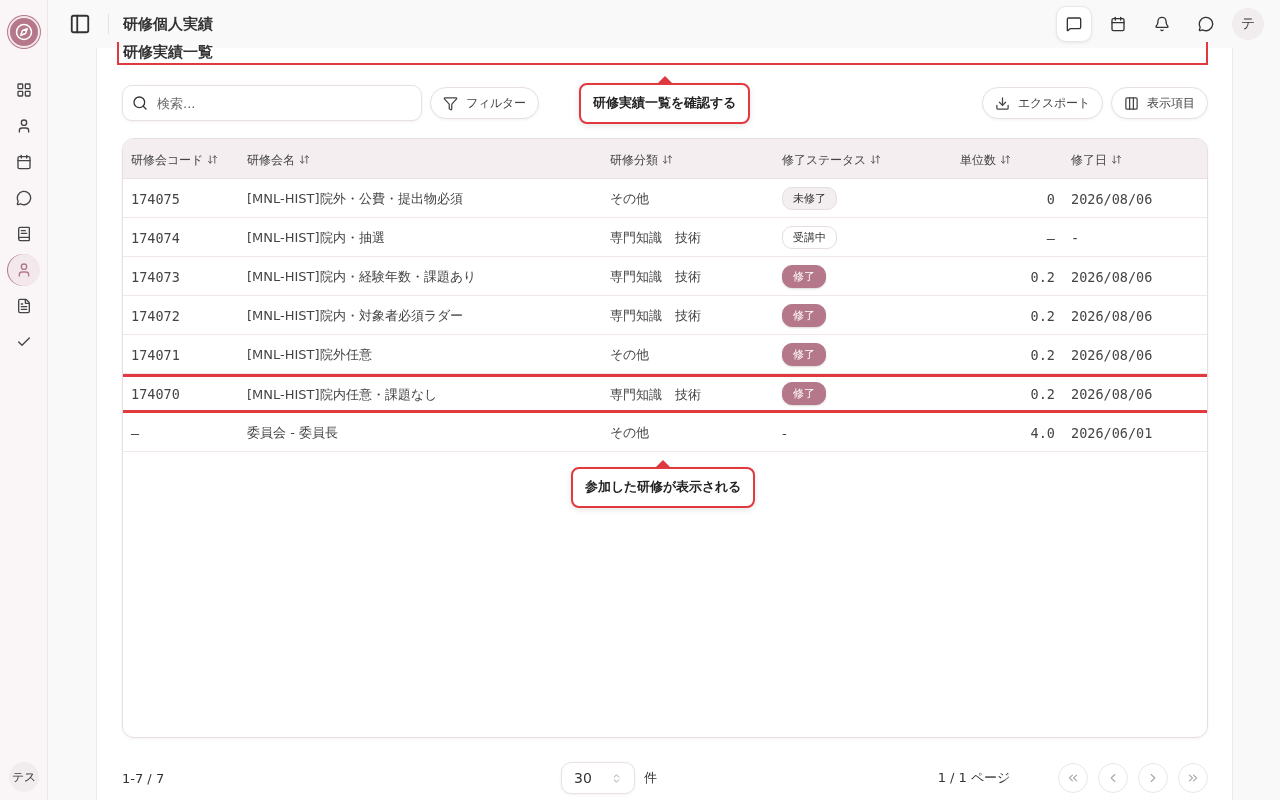 The height and width of the screenshot is (800, 1280). Describe the element at coordinates (616, 778) in the screenshot. I see `chevron-icon` at that location.